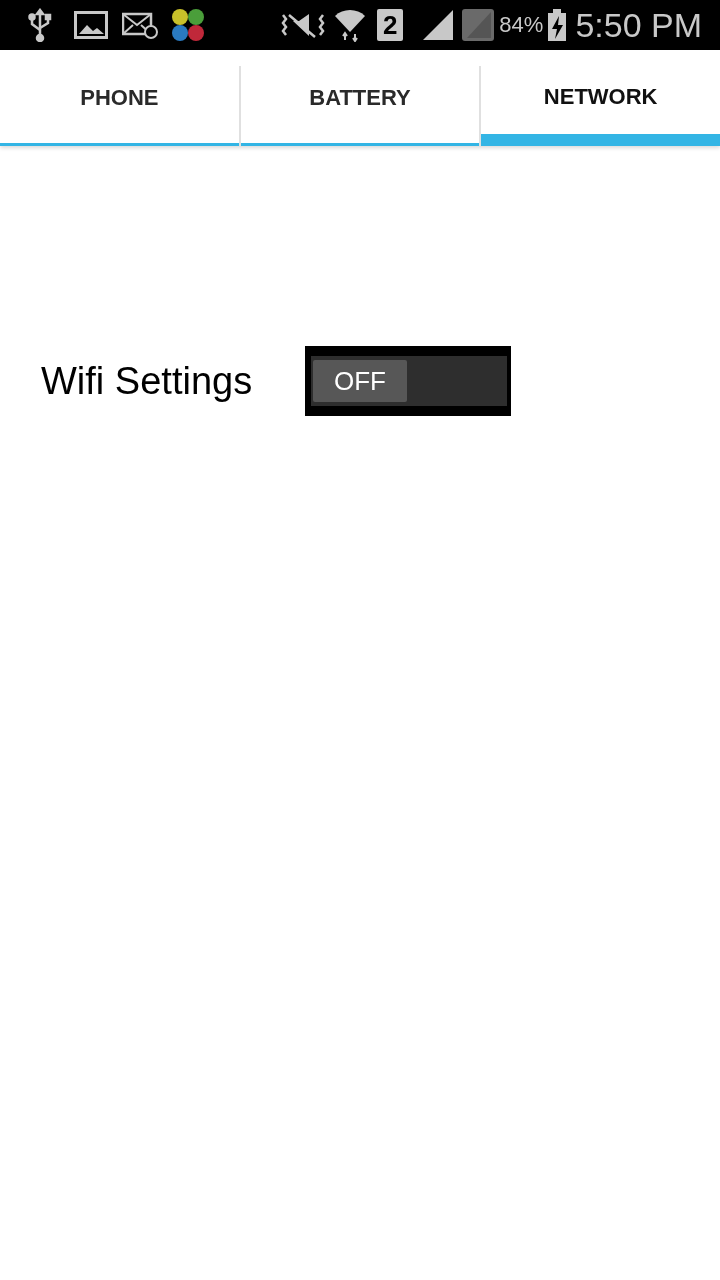 The width and height of the screenshot is (720, 1280). I want to click on app-icon, so click(188, 25).